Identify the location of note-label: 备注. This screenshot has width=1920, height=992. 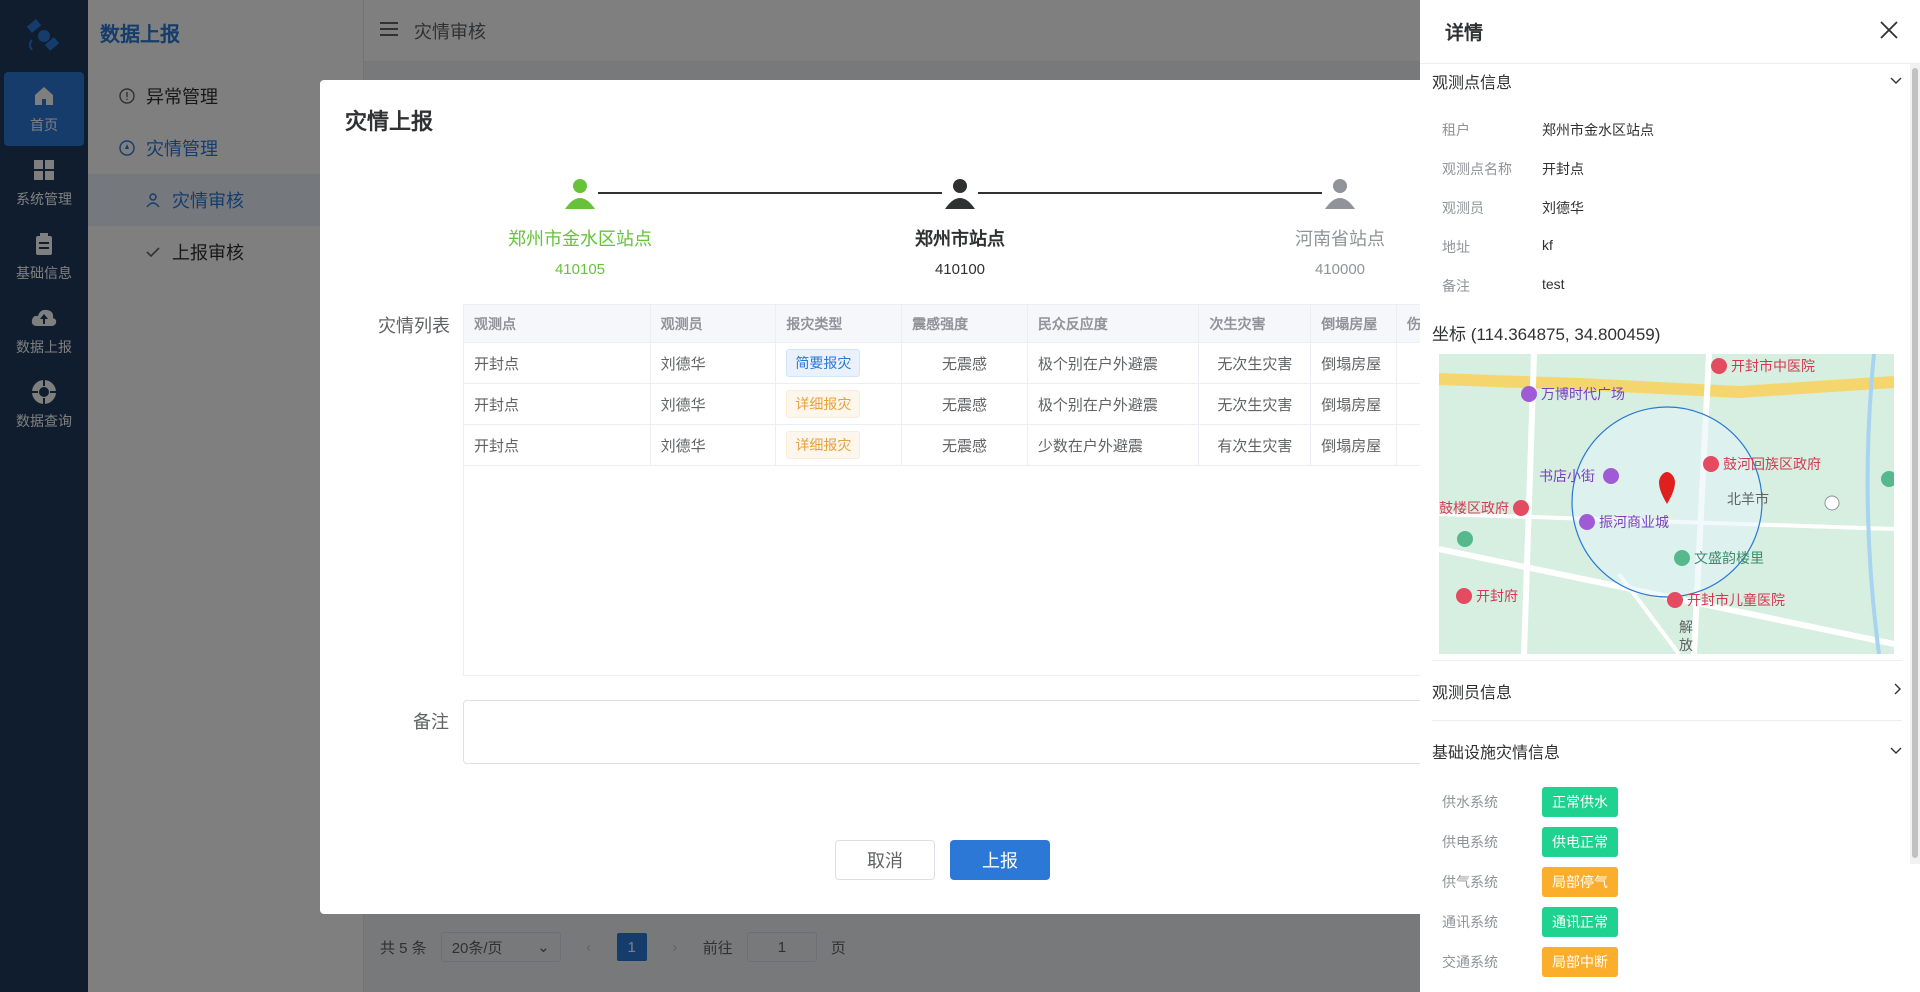
(431, 722).